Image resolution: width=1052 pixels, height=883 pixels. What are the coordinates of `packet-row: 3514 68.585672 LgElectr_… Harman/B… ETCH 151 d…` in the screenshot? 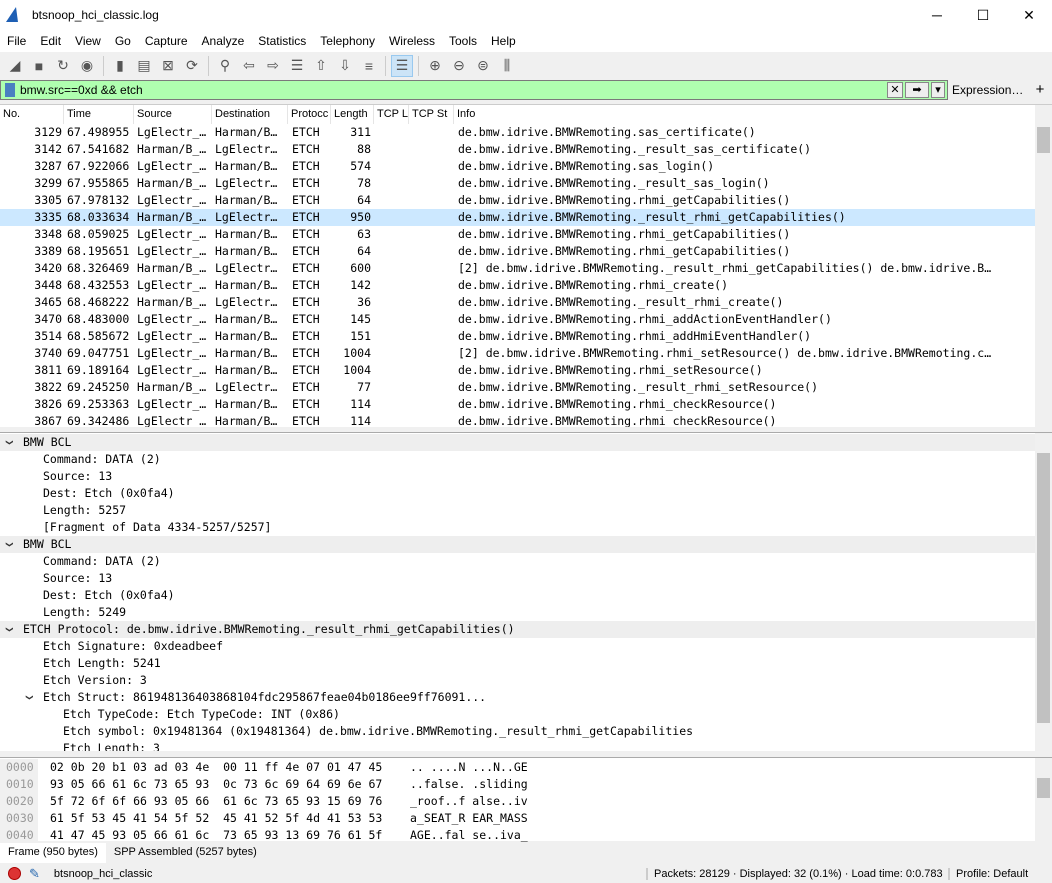 It's located at (518, 336).